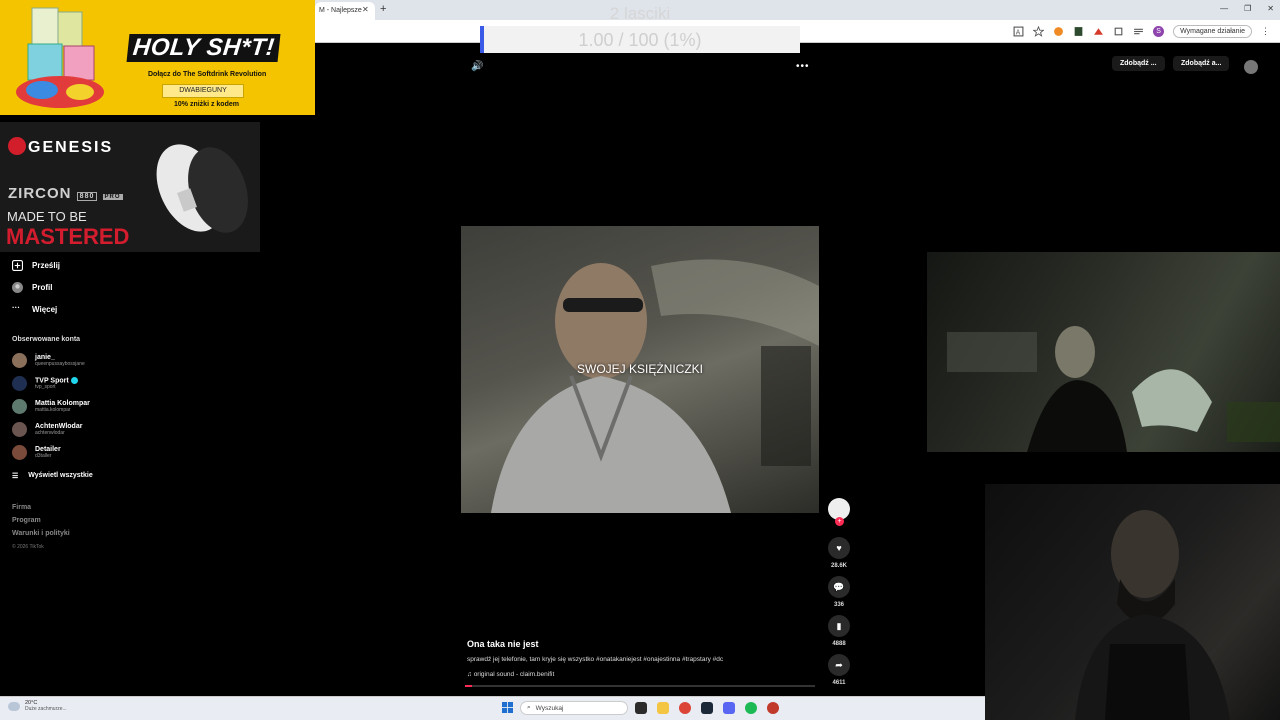  I want to click on genesis-logo-icon, so click(17, 146).